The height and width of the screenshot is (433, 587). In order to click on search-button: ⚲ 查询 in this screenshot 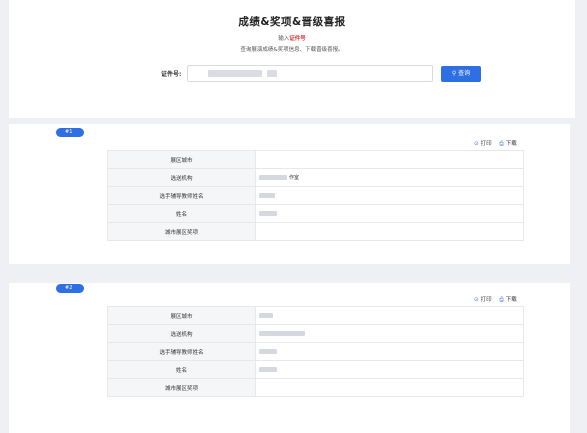, I will do `click(461, 74)`.